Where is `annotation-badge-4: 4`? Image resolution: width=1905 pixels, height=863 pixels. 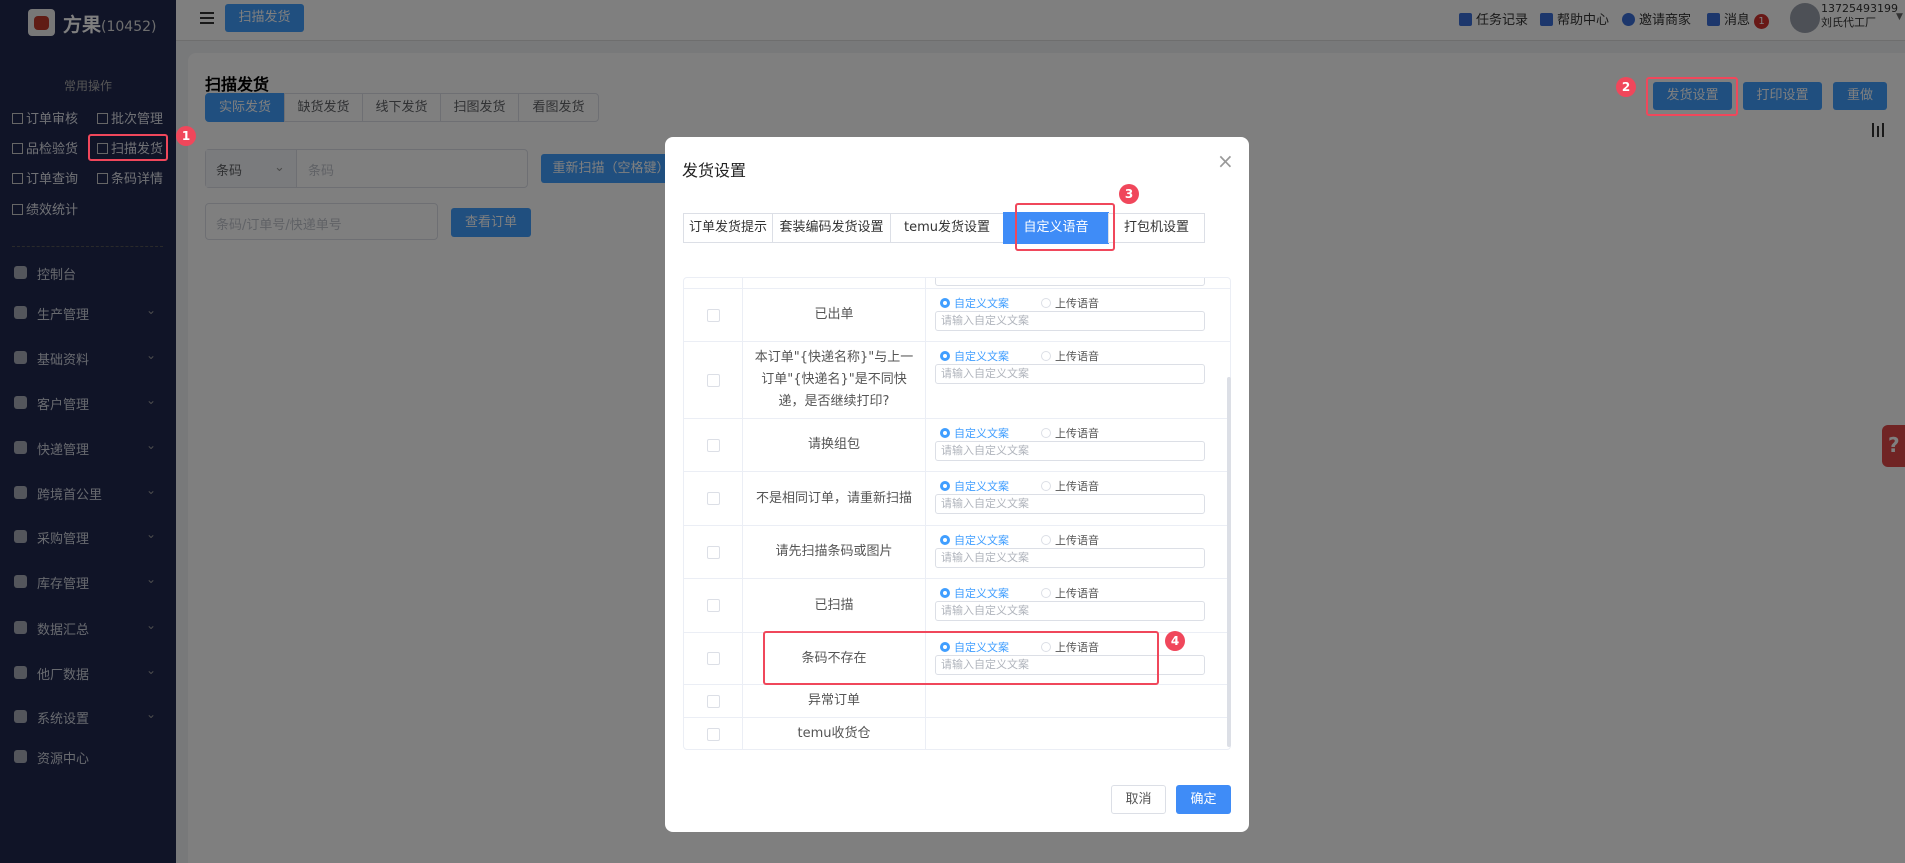 annotation-badge-4: 4 is located at coordinates (1175, 641).